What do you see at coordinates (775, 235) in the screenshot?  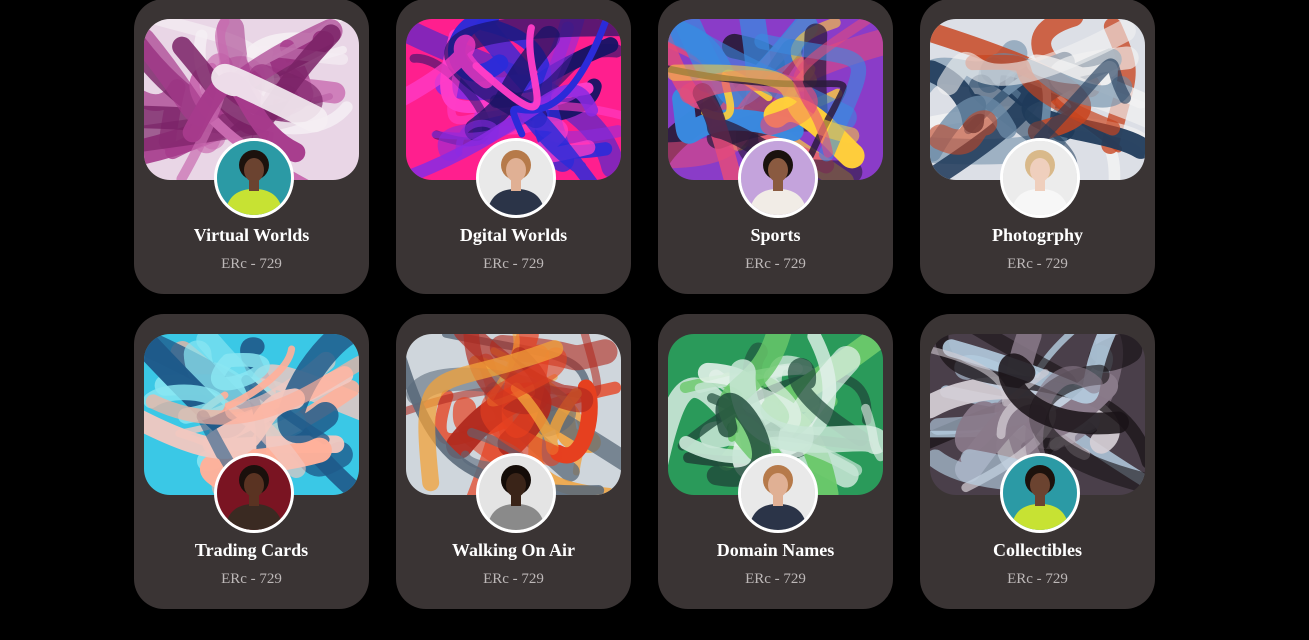 I see `collection-name: Sports` at bounding box center [775, 235].